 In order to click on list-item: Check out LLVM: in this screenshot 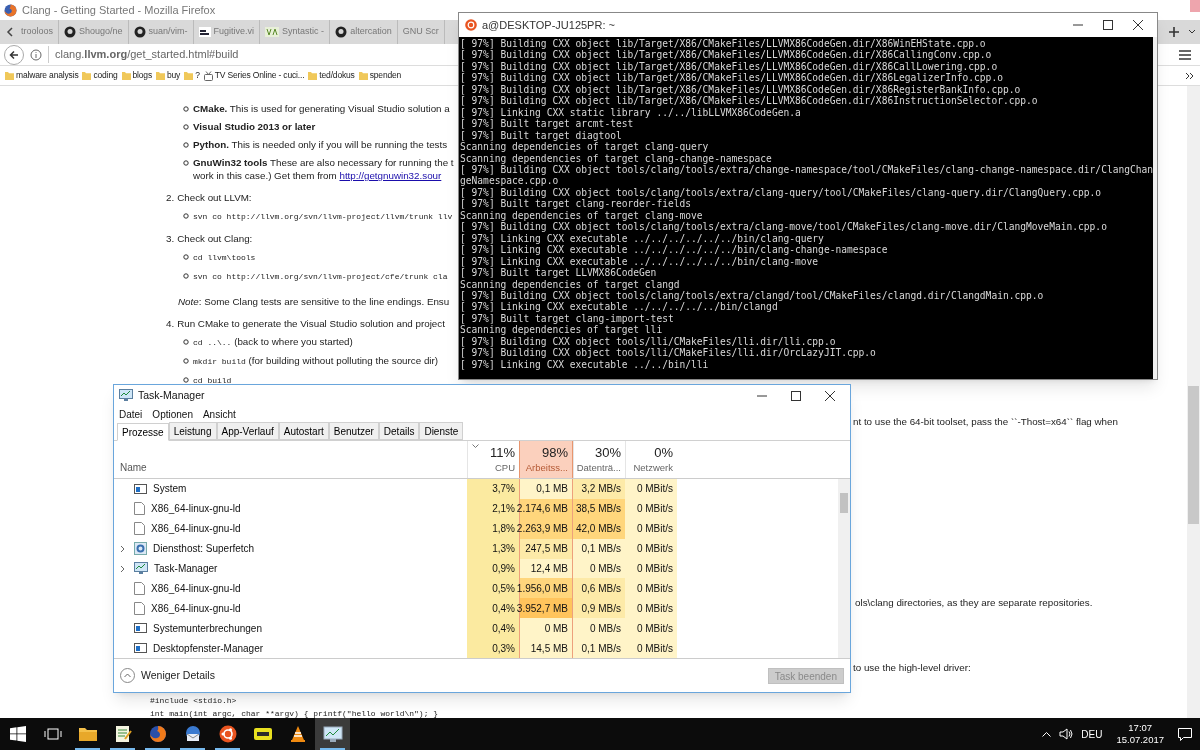, I will do `click(214, 197)`.